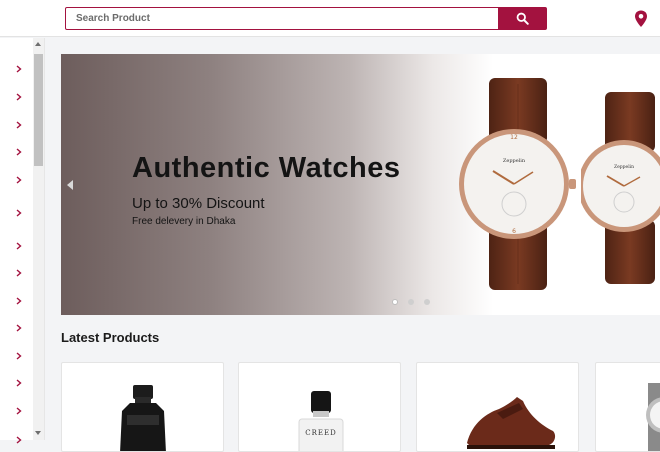 This screenshot has height=452, width=660. What do you see at coordinates (70, 185) in the screenshot?
I see `carousel-prev-icon` at bounding box center [70, 185].